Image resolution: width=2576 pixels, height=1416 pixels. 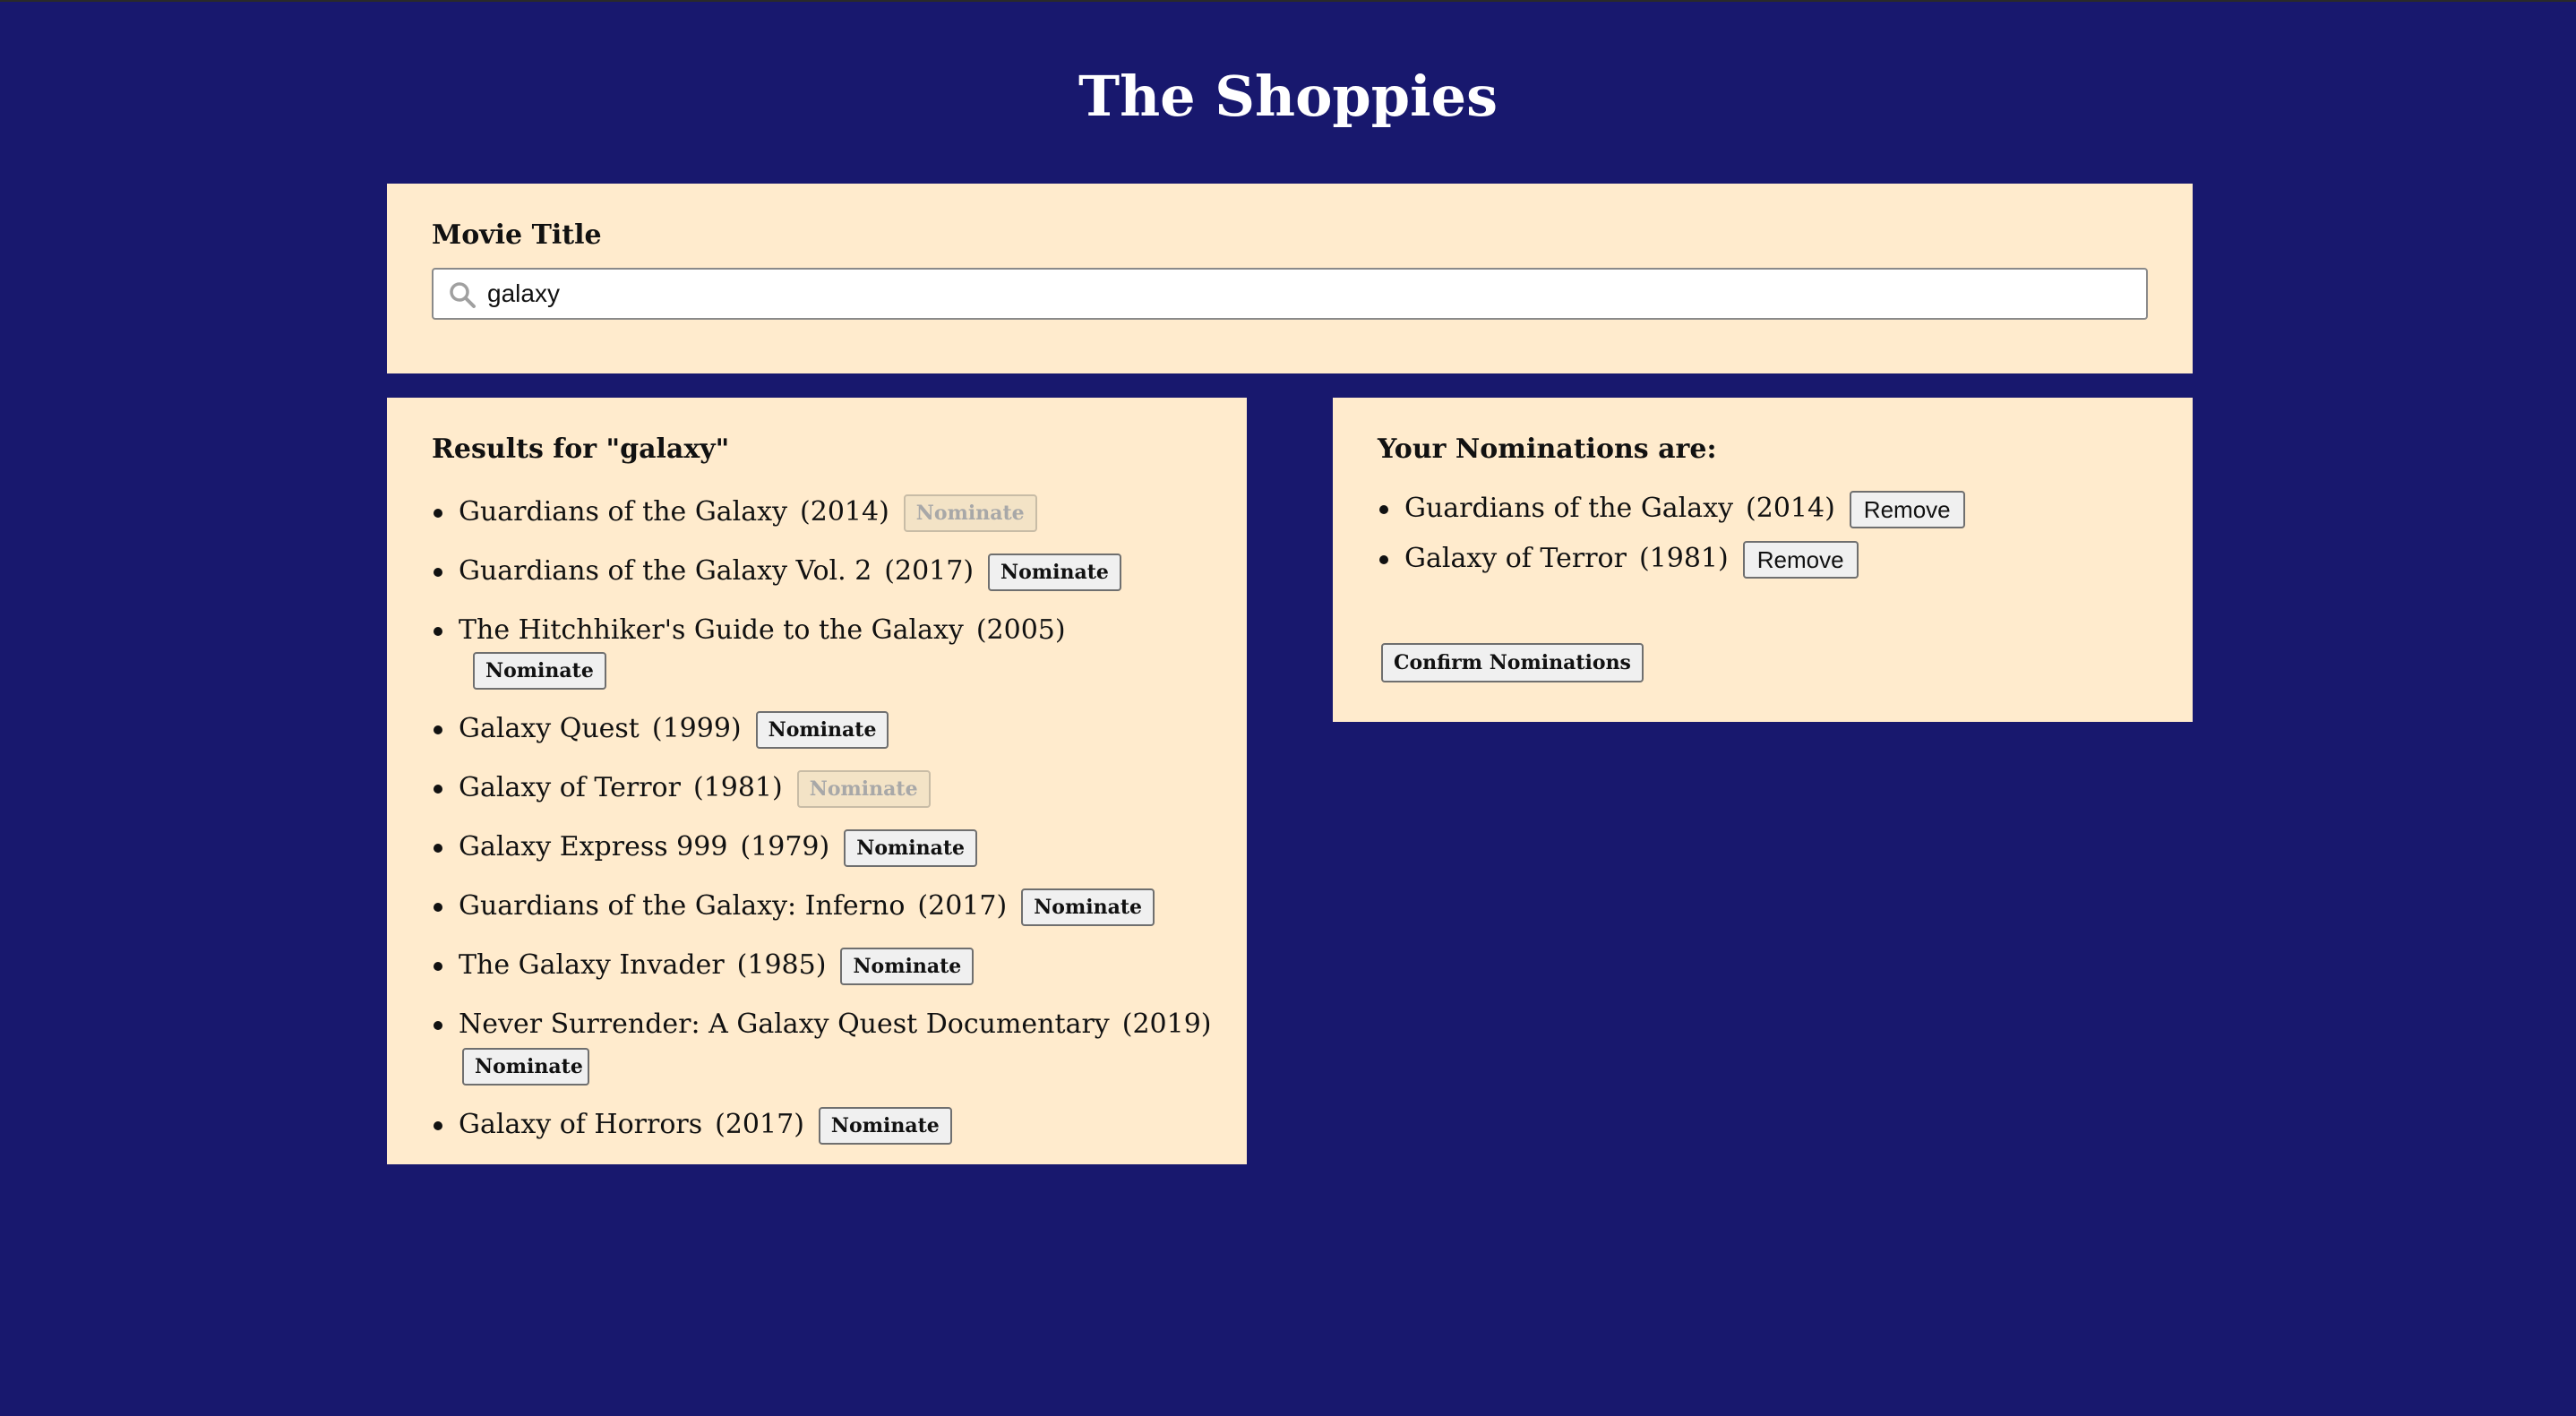 I want to click on nomination-year: (1981), so click(x=1683, y=558).